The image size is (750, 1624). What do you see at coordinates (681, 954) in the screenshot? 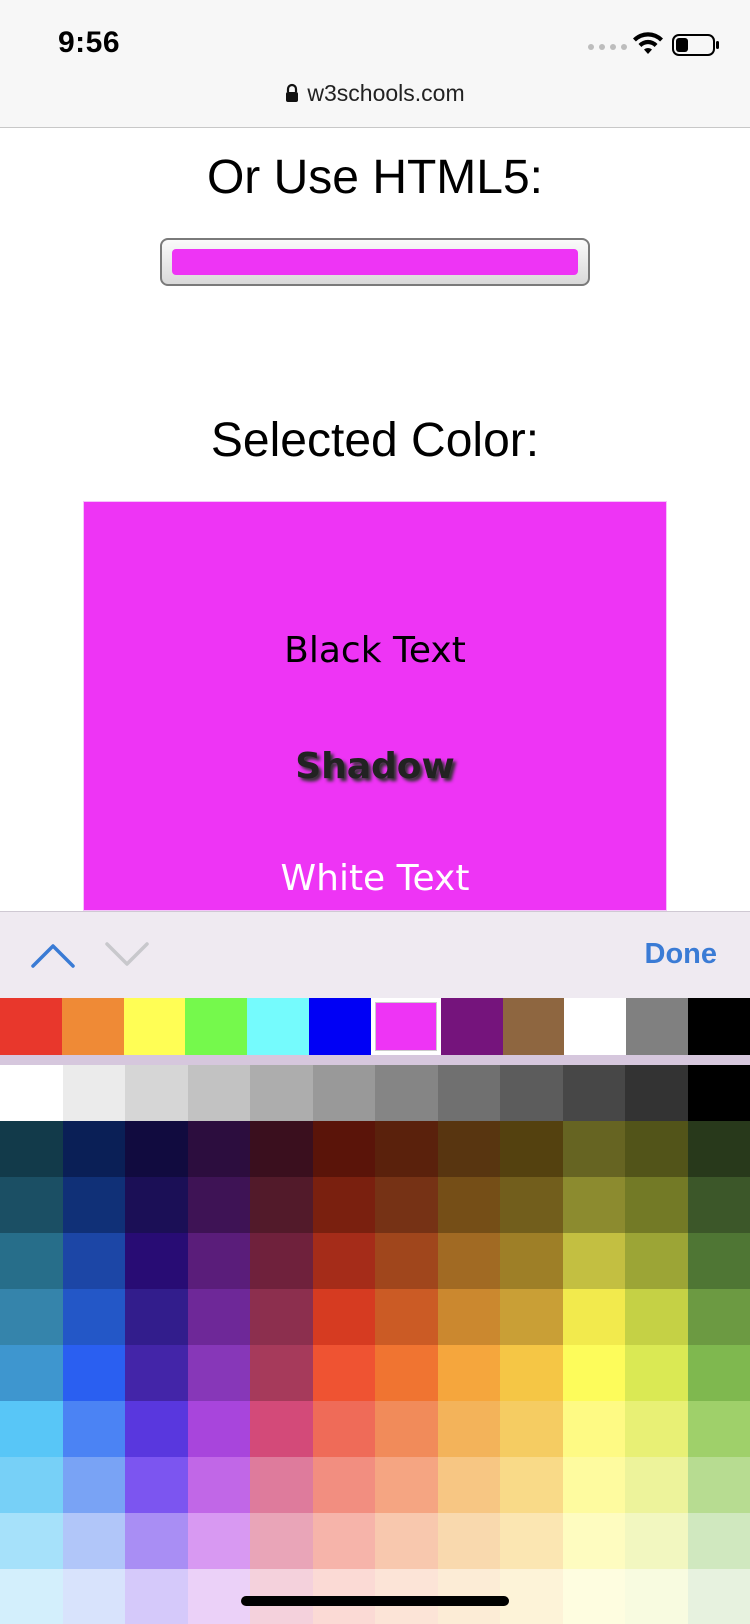
I see `done-button: Done` at bounding box center [681, 954].